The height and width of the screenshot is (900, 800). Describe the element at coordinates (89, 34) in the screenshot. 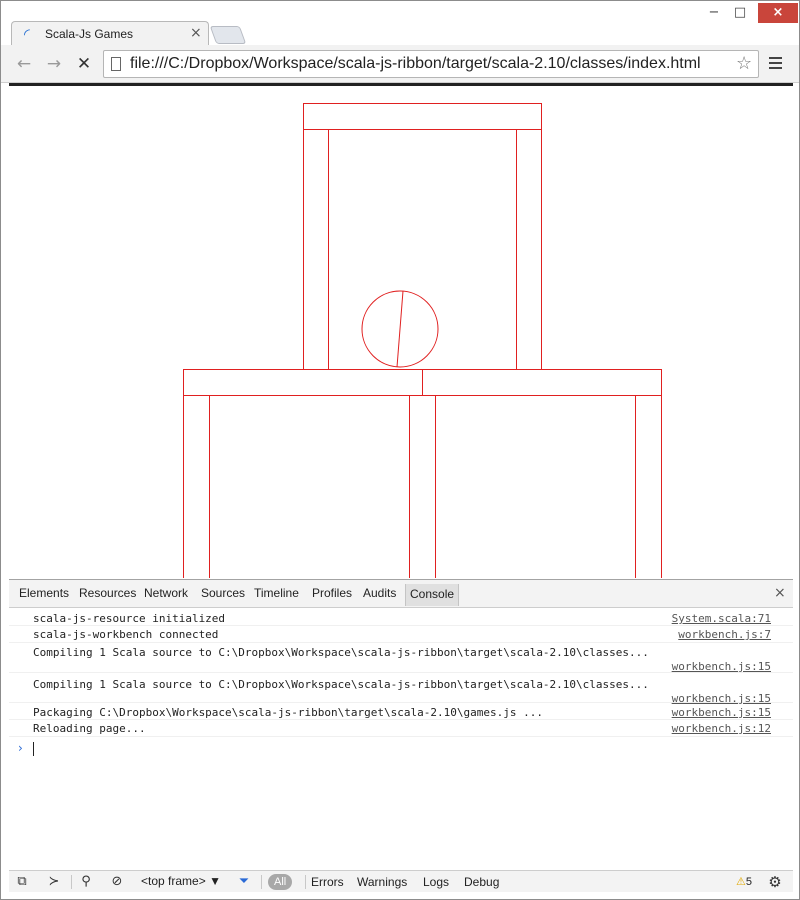

I see `tab-title: Scala-Js Games` at that location.